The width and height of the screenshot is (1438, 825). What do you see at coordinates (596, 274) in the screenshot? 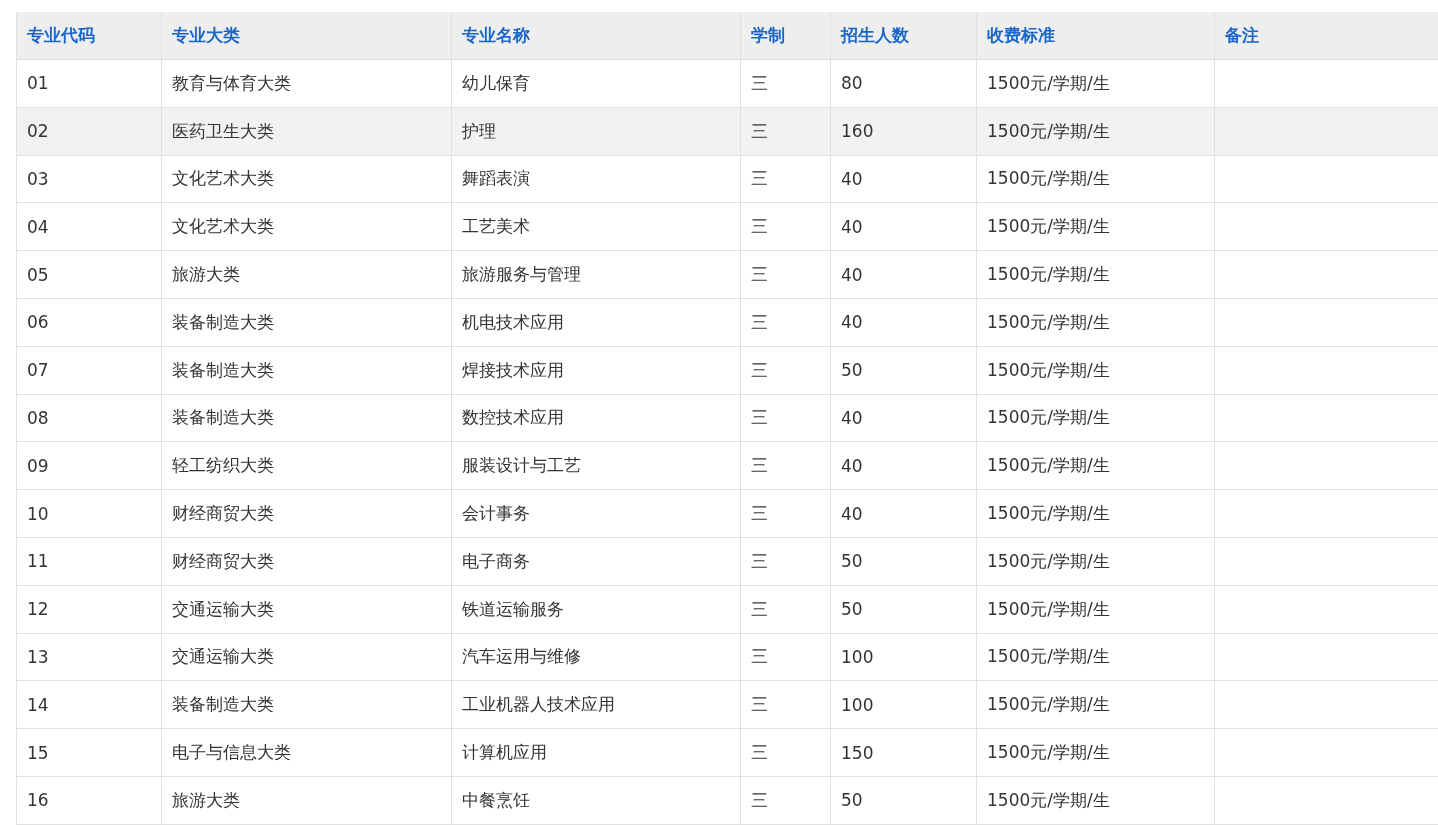
I see `table-cell: 旅游服务与管理` at bounding box center [596, 274].